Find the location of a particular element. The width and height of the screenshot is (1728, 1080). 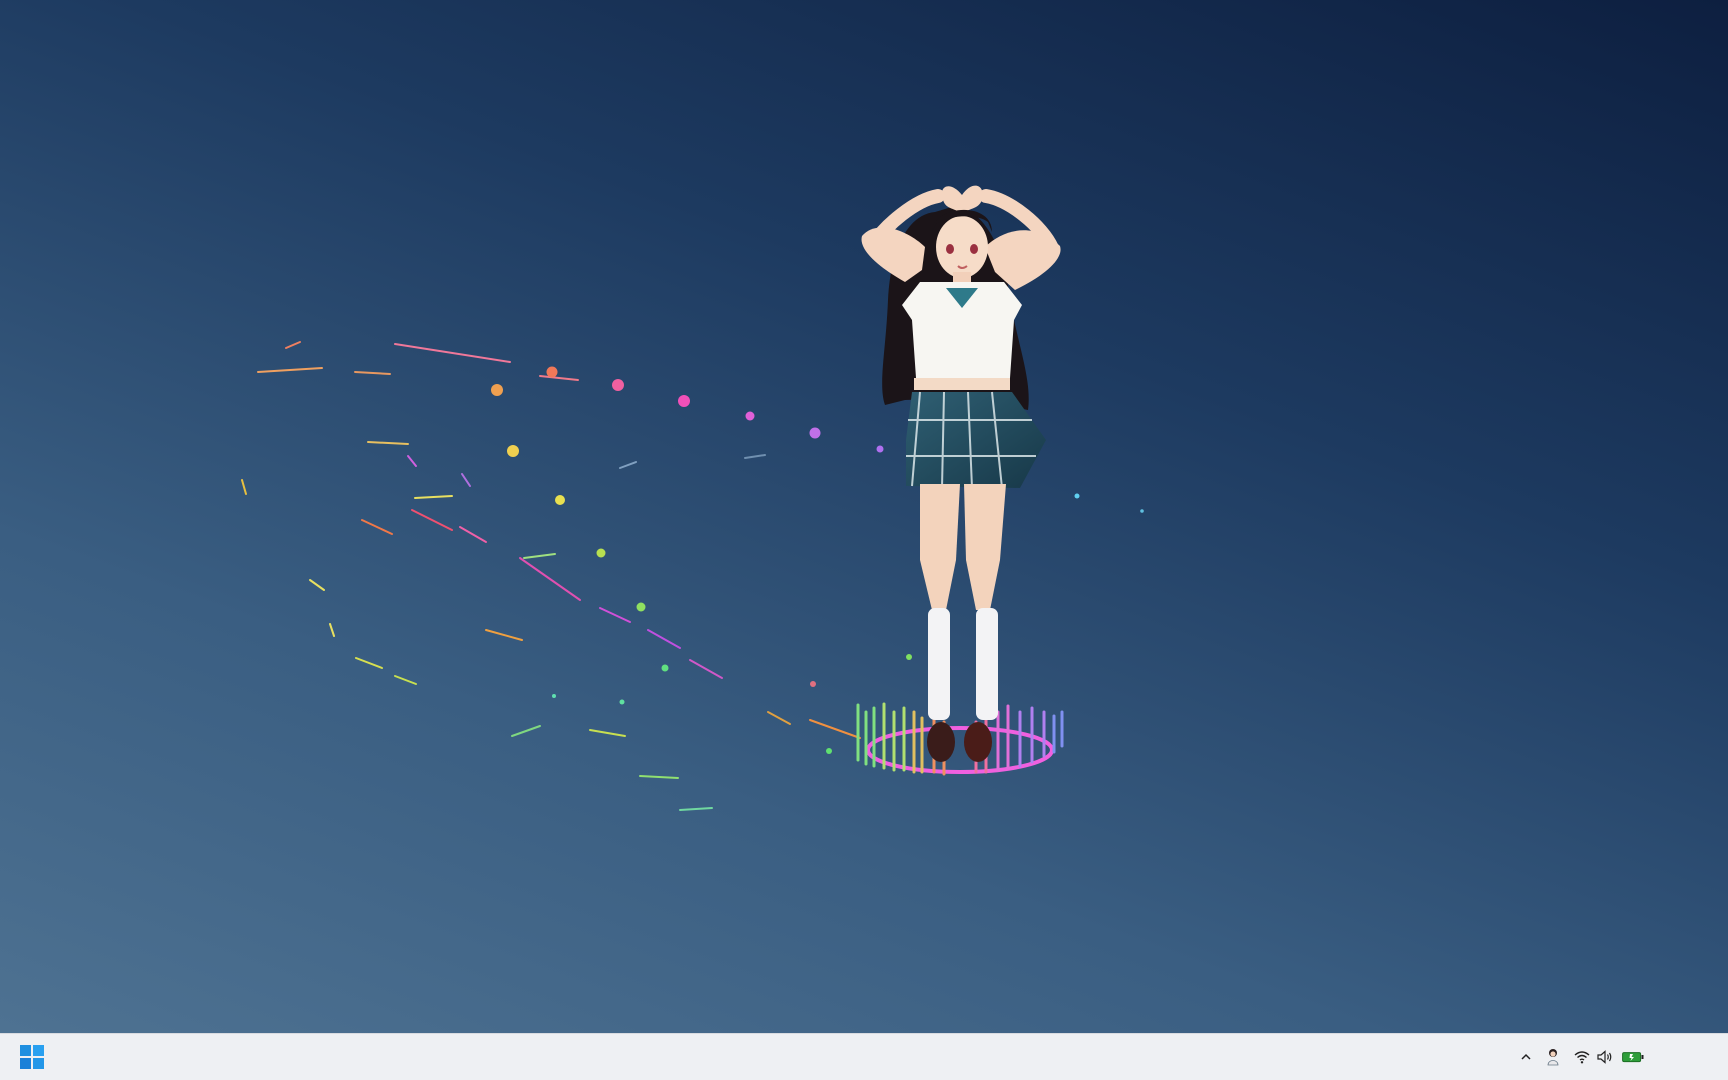

chevron-up-icon is located at coordinates (1526, 1056).